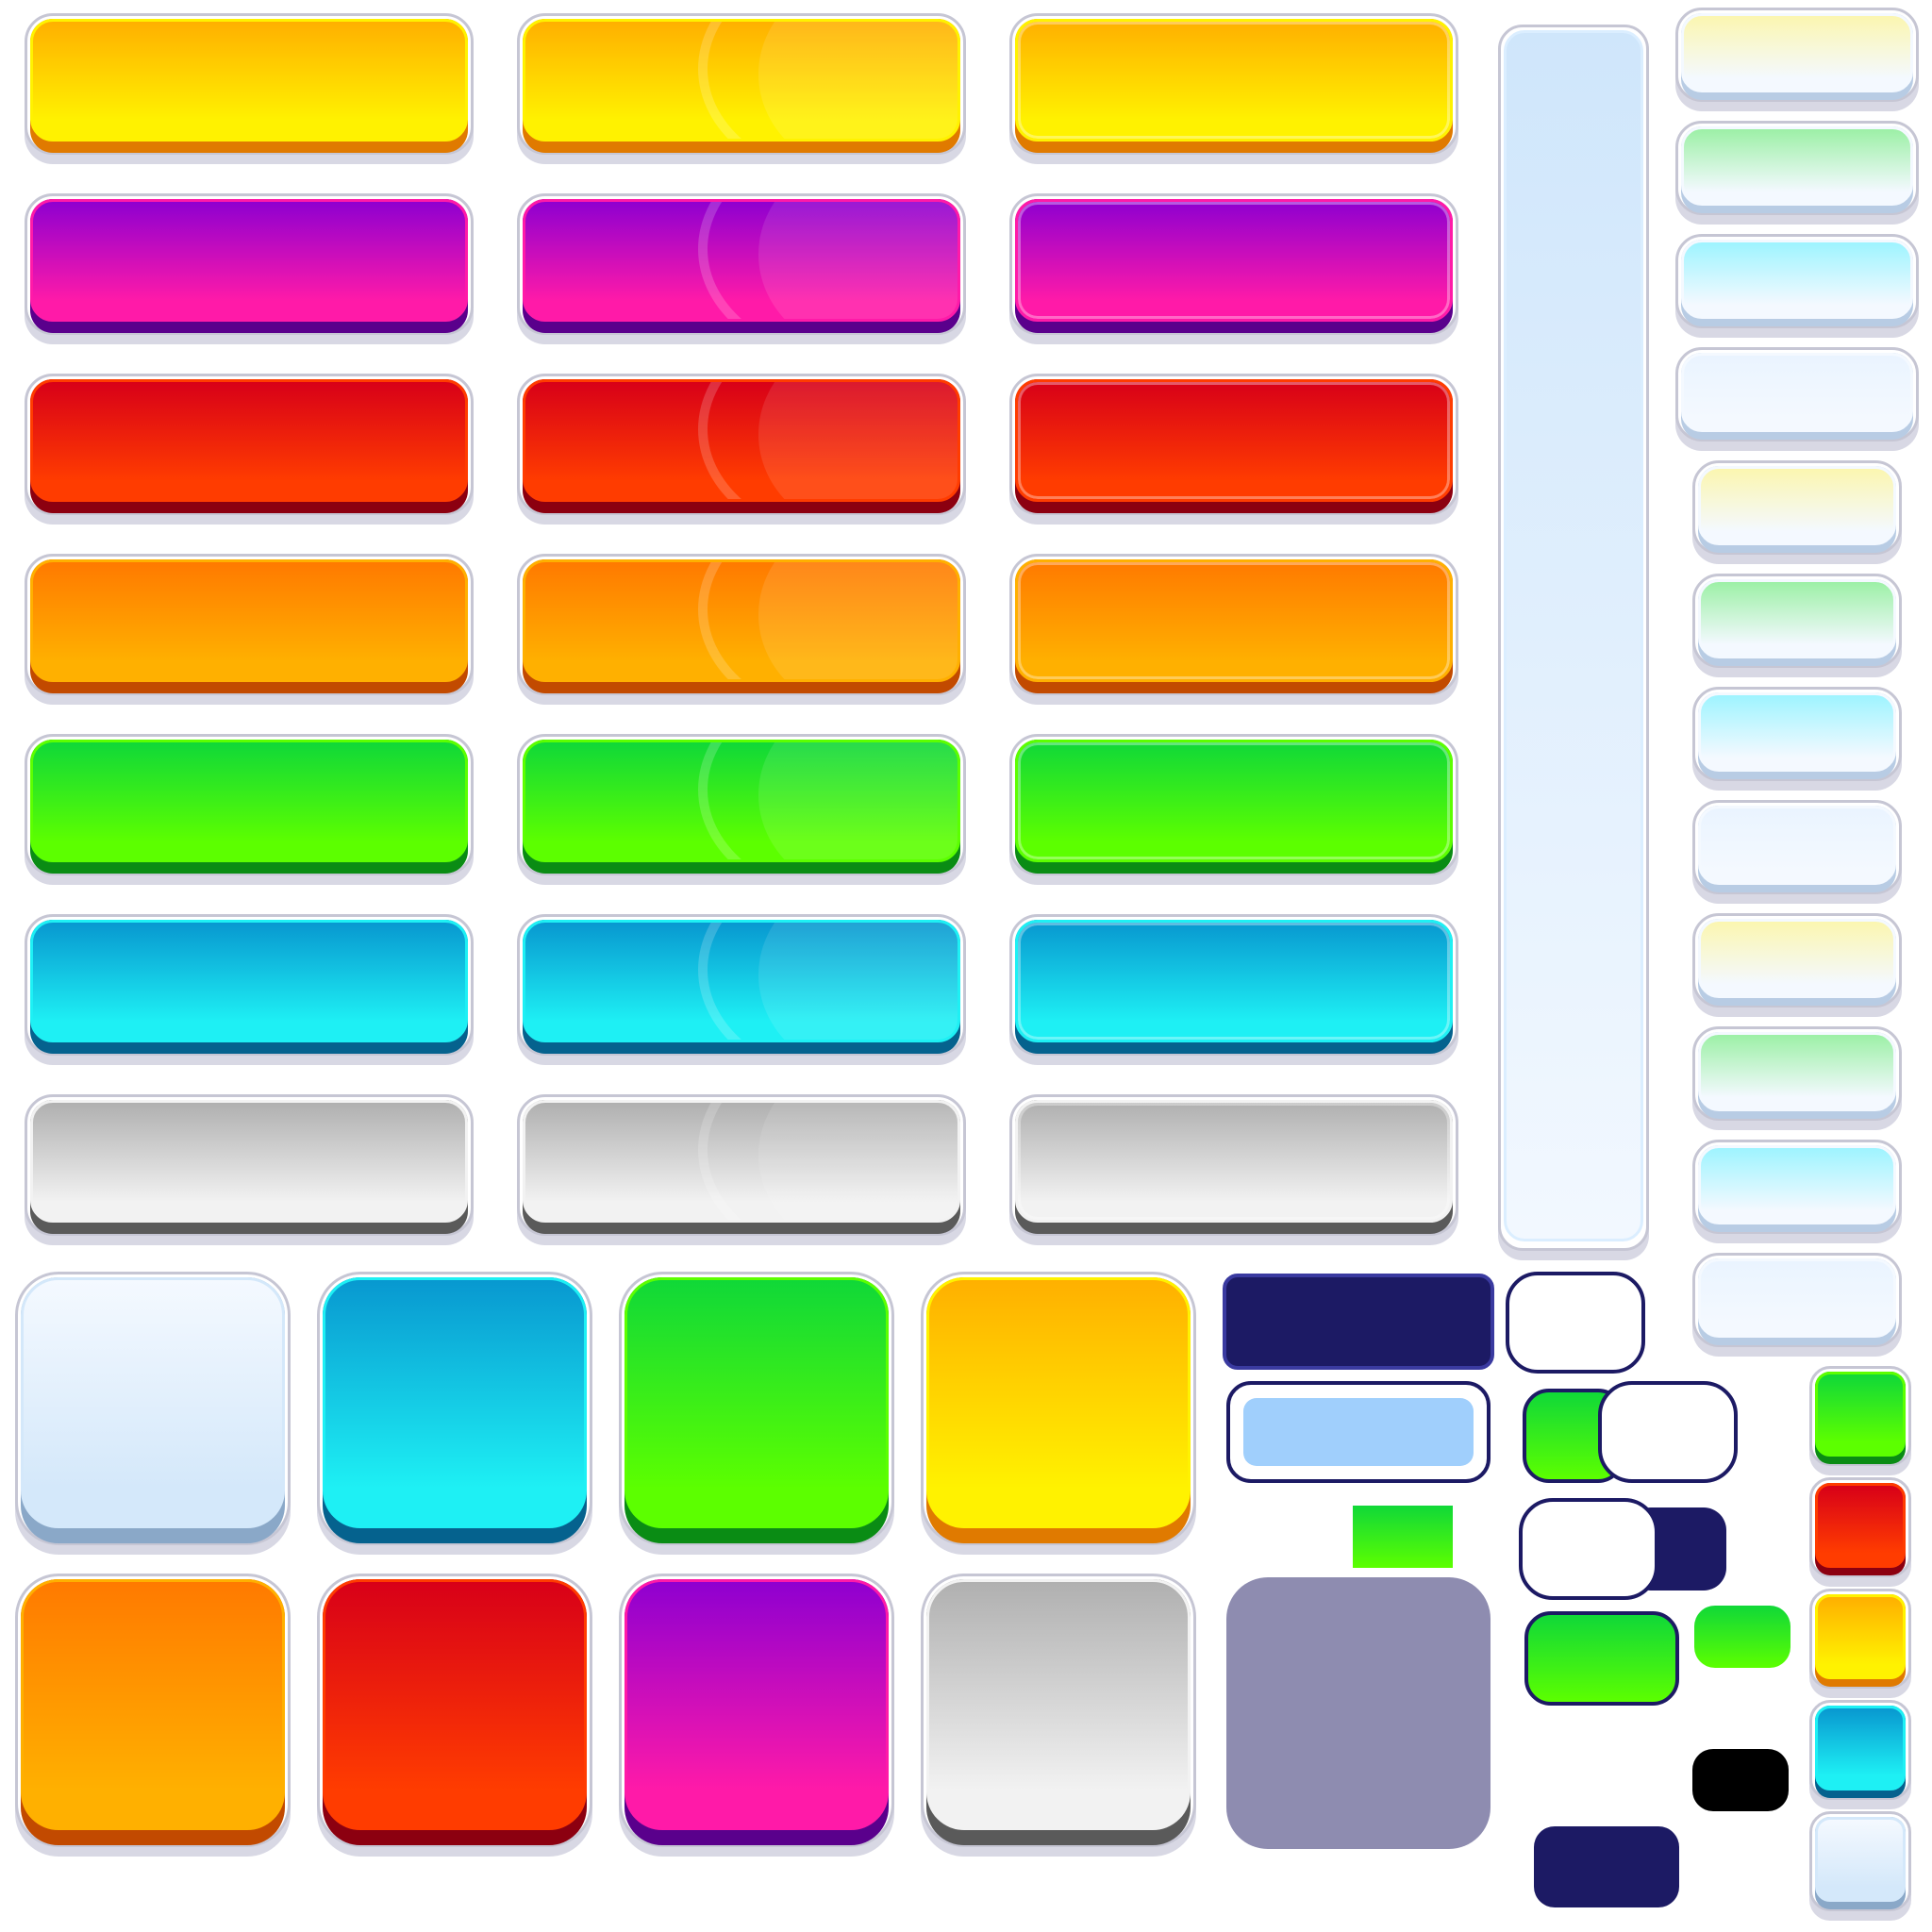 This screenshot has height=1932, width=1932. What do you see at coordinates (454, 1711) in the screenshot?
I see `square-button-red-bottom` at bounding box center [454, 1711].